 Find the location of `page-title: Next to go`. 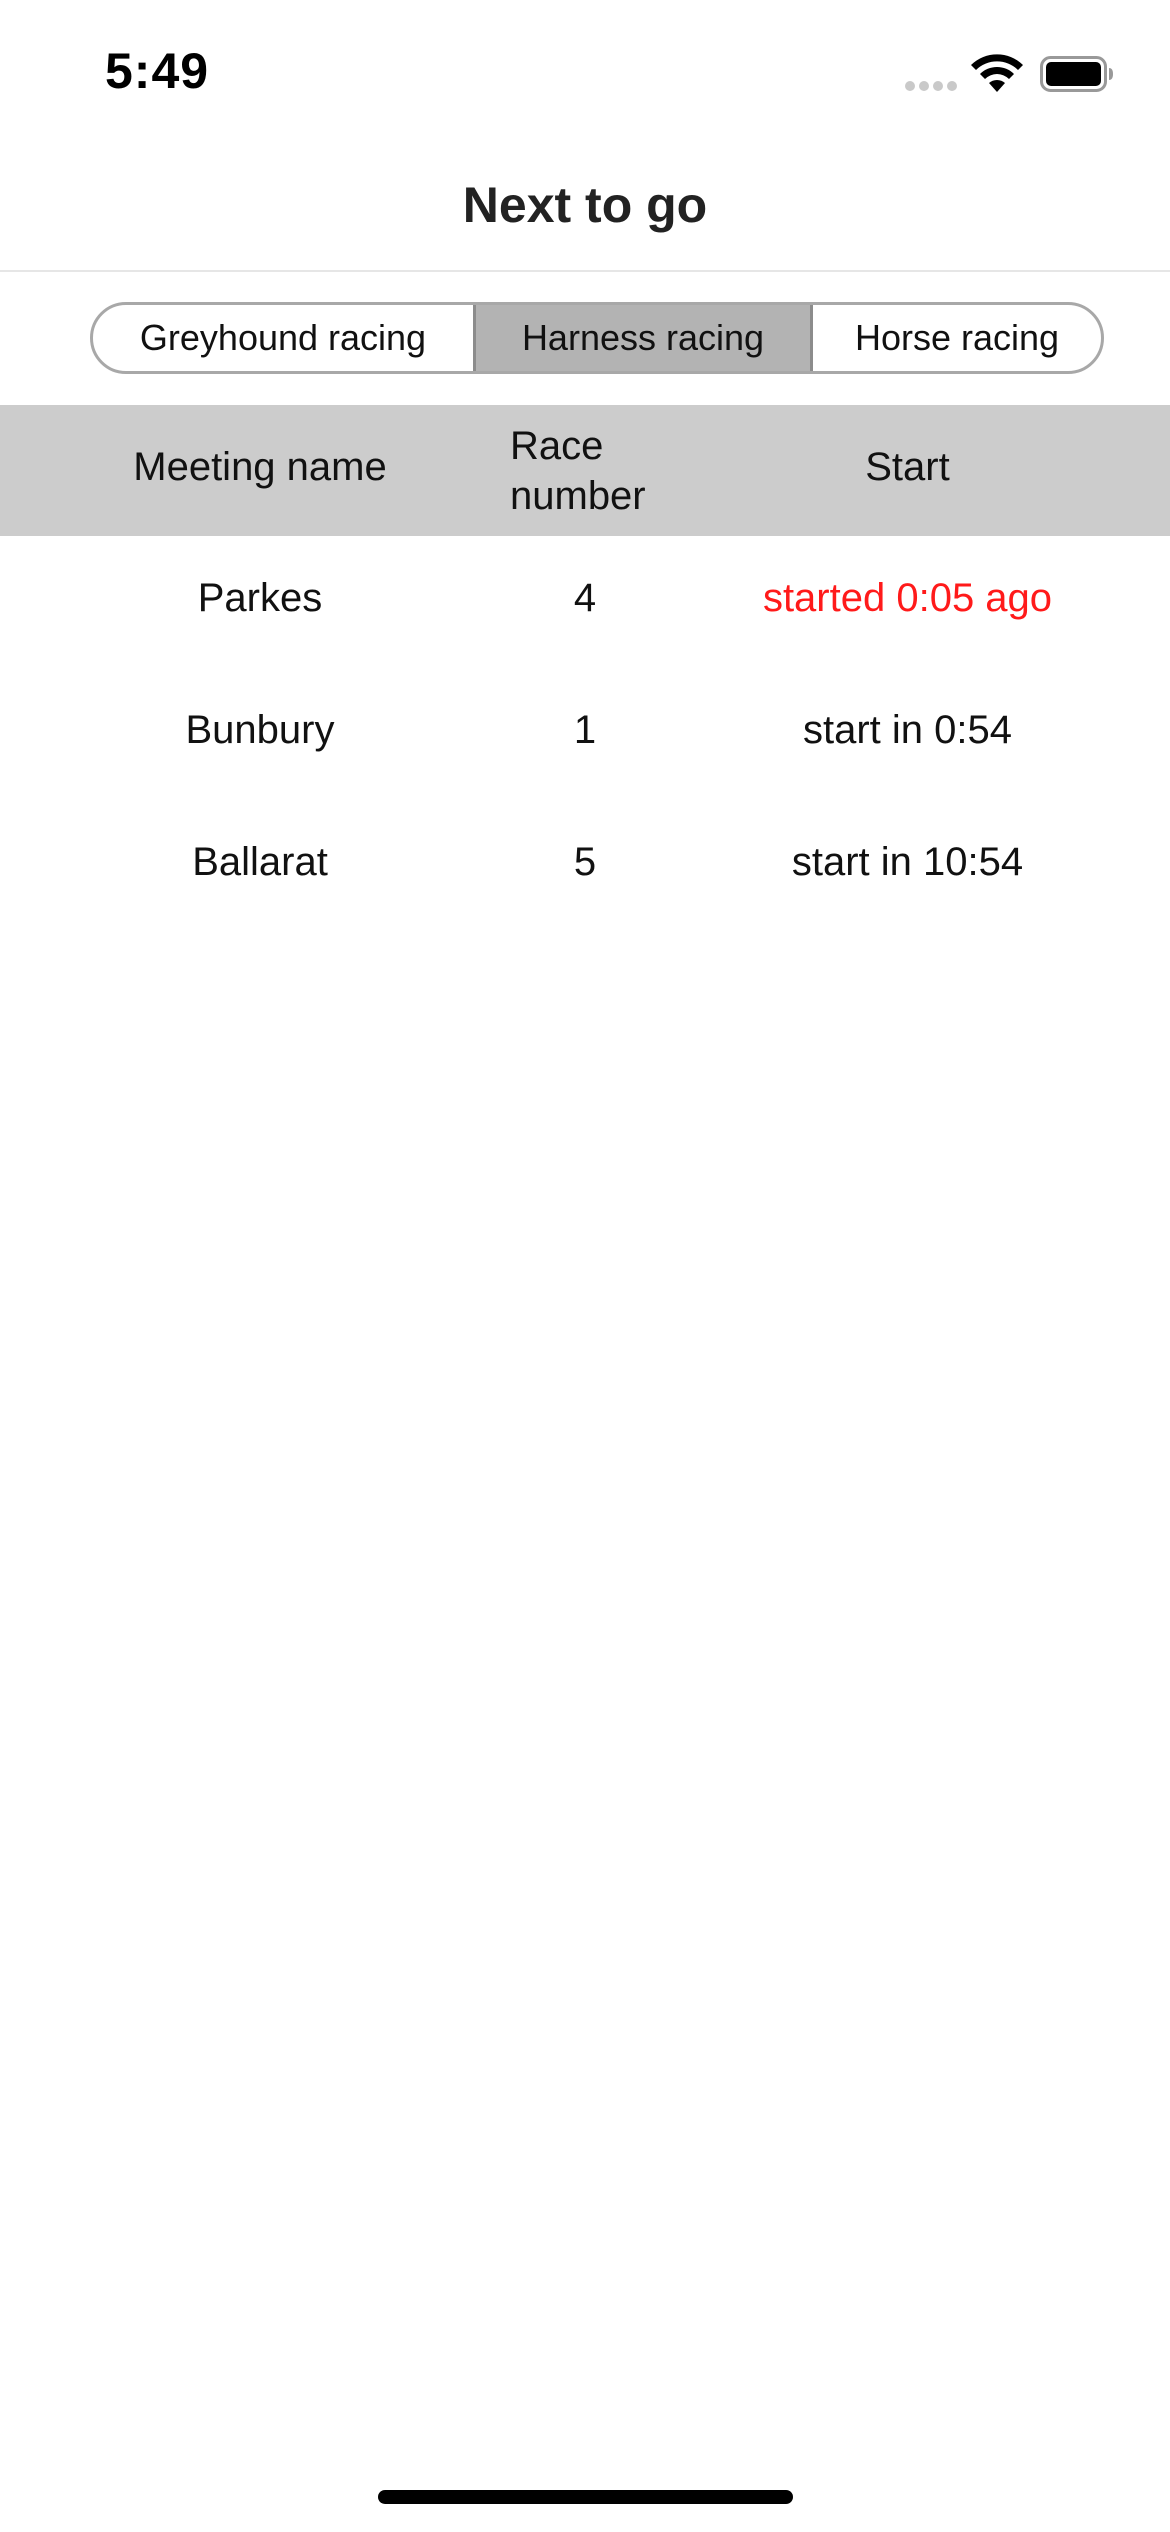

page-title: Next to go is located at coordinates (585, 205).